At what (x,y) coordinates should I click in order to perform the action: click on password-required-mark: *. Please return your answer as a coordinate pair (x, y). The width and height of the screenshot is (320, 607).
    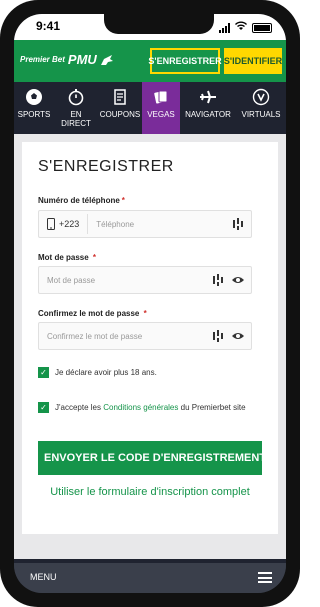
    Looking at the image, I should click on (94, 257).